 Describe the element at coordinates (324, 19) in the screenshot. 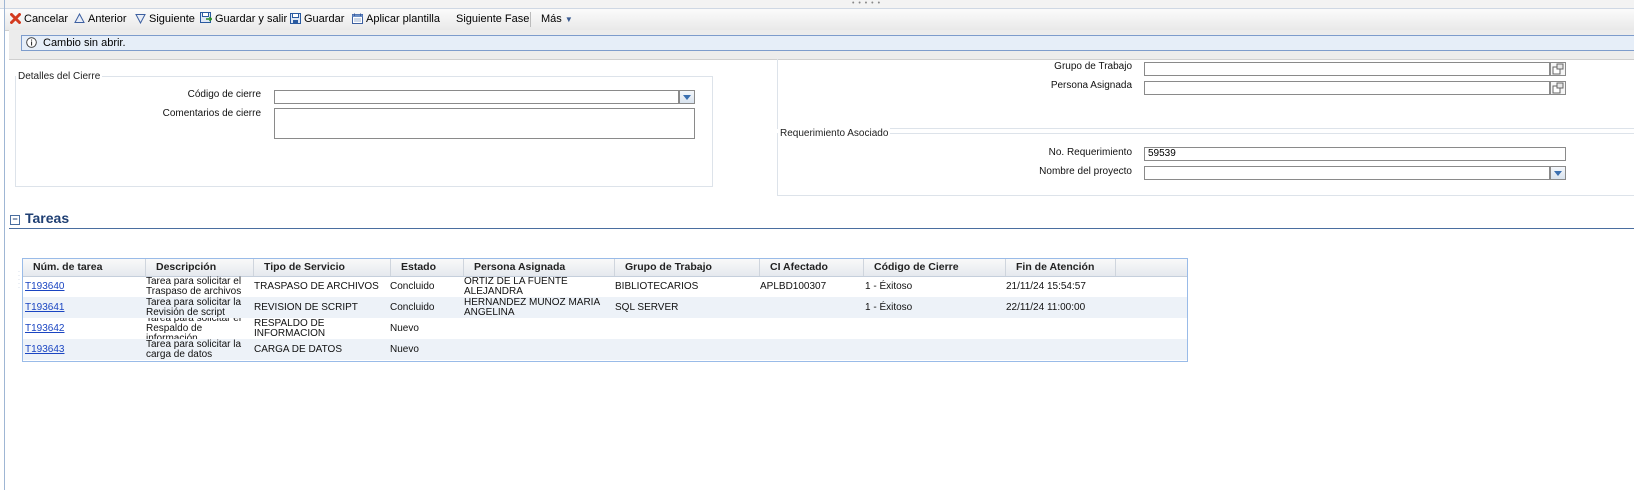

I see `save-label: Guardar` at that location.